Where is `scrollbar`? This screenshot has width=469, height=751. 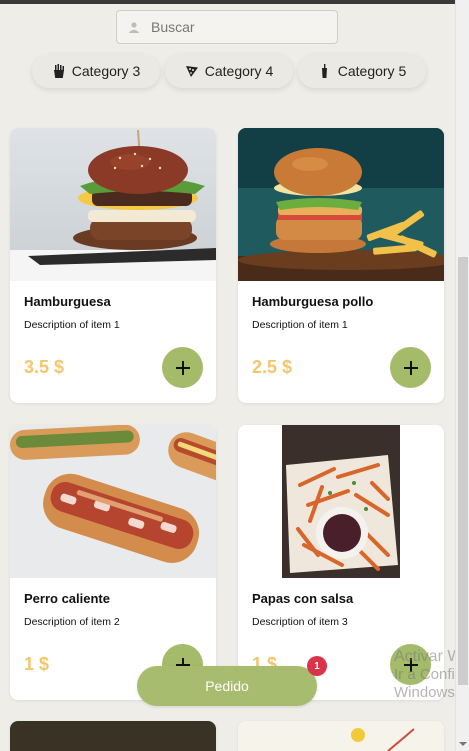
scrollbar is located at coordinates (462, 375).